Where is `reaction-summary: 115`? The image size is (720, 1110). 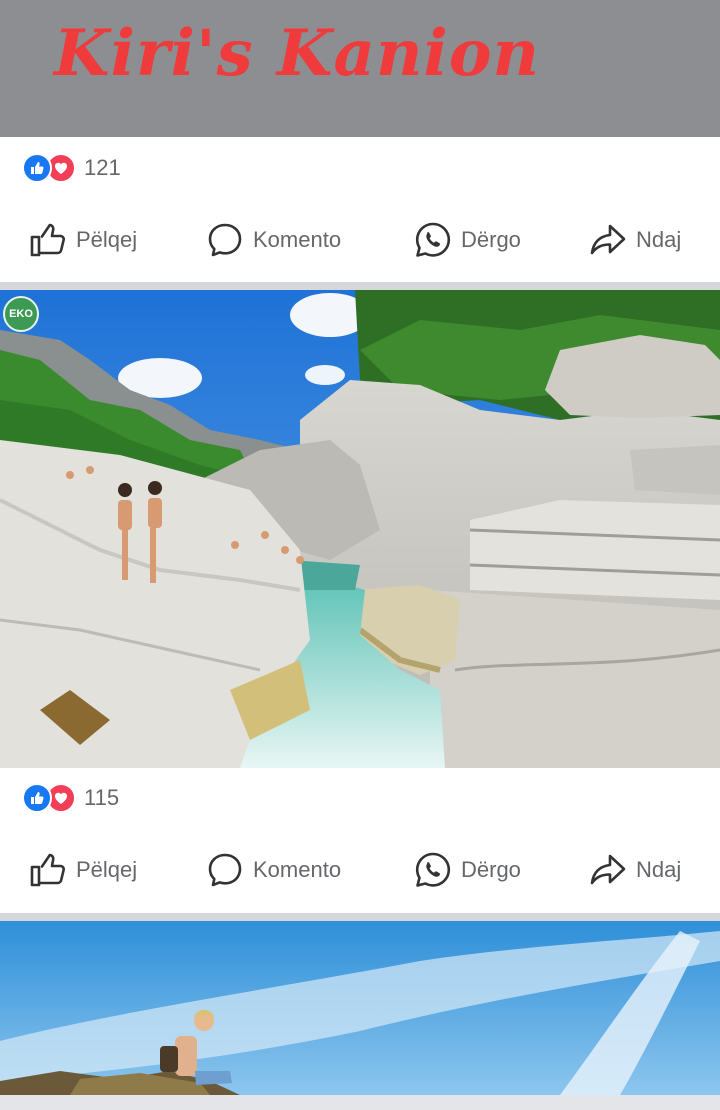
reaction-summary: 115 is located at coordinates (70, 798).